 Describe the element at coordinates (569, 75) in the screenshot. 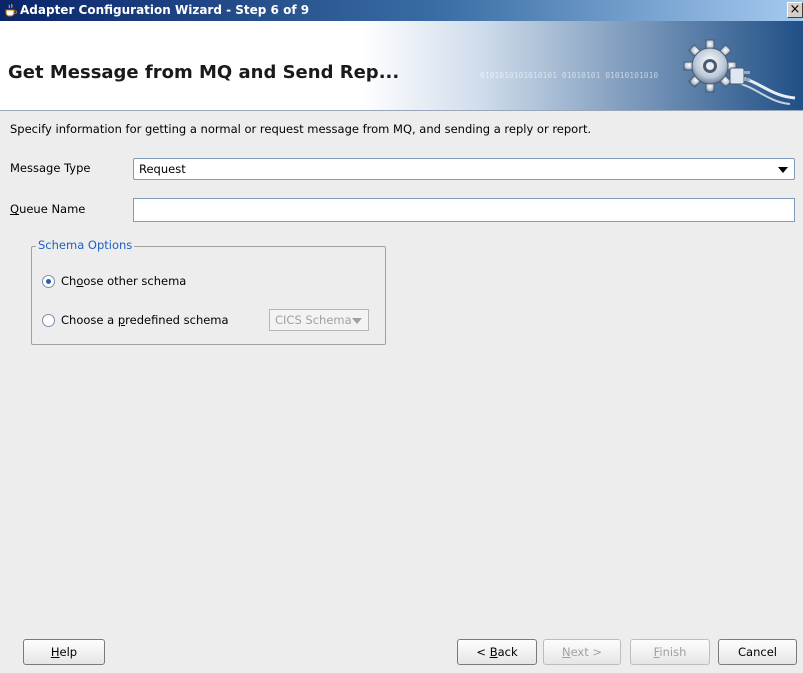

I see `binary-decoration: 0101010101010101 01010101 01010101010` at that location.